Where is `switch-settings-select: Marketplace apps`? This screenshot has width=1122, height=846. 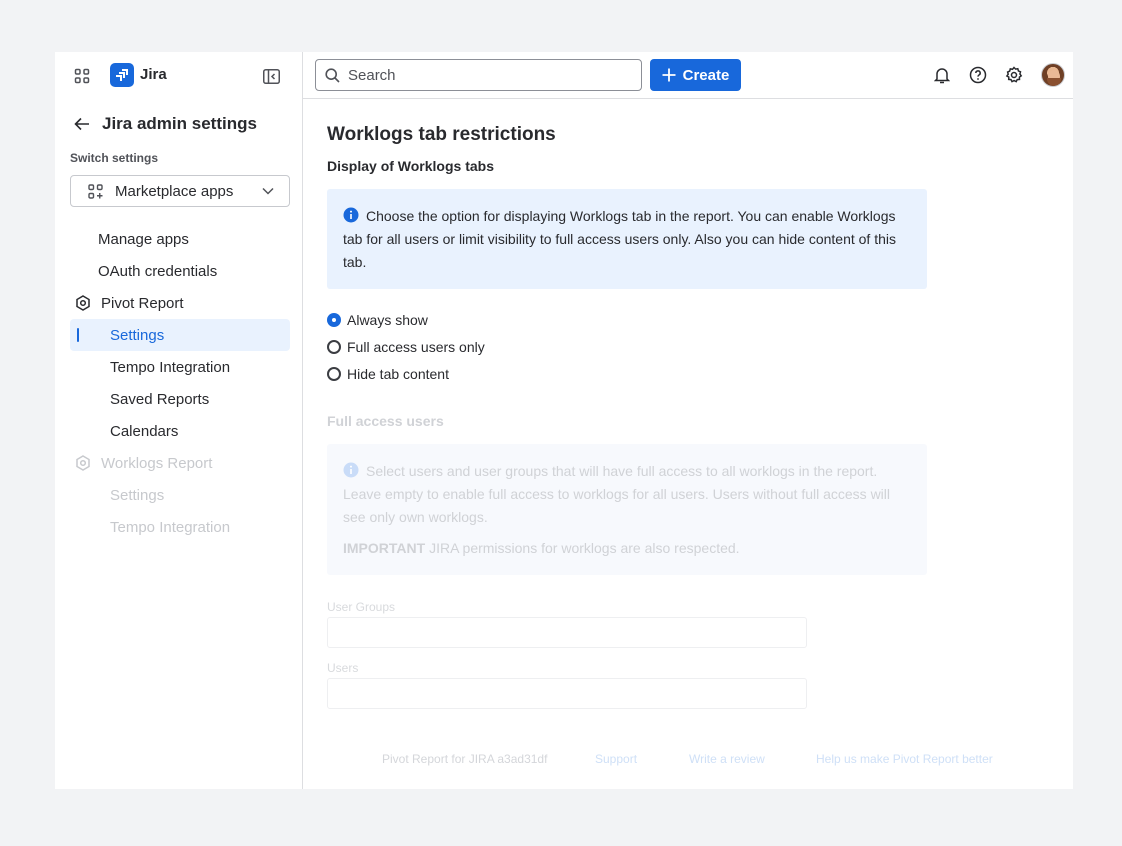
switch-settings-select: Marketplace apps is located at coordinates (180, 191).